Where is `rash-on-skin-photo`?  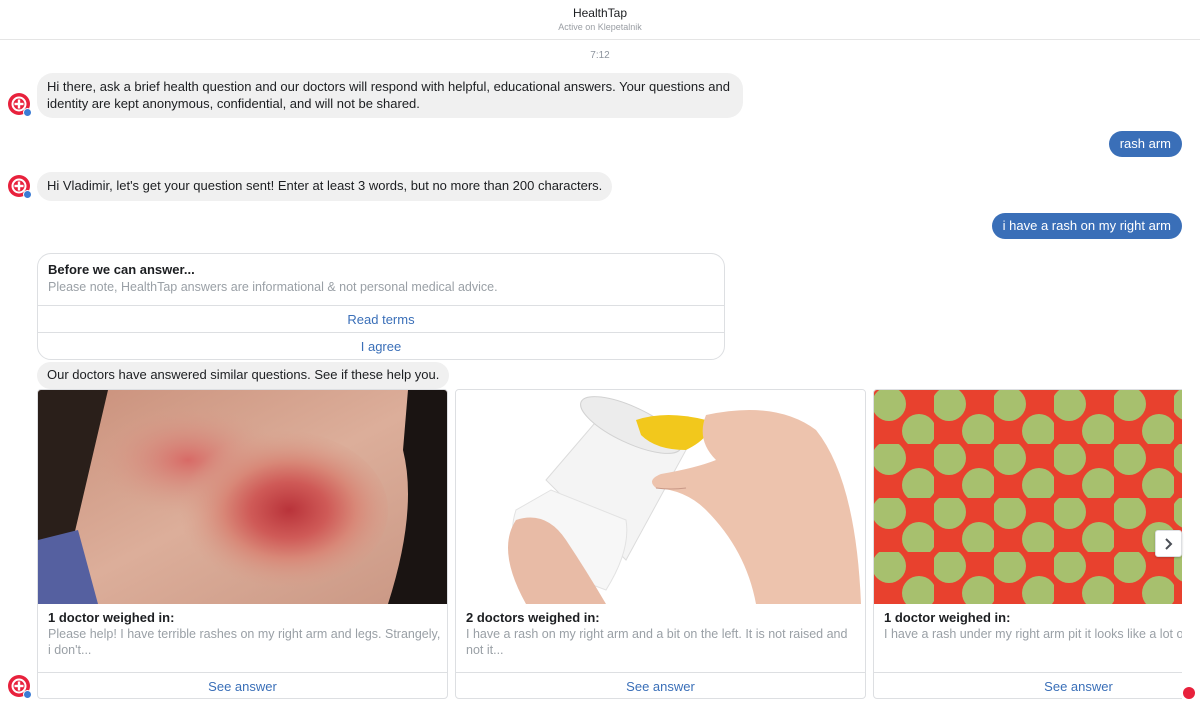
rash-on-skin-photo is located at coordinates (242, 497).